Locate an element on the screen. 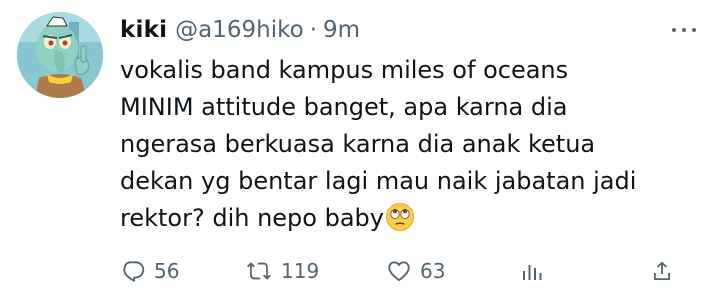  face-with-rolling-eyes-emoji is located at coordinates (400, 217).